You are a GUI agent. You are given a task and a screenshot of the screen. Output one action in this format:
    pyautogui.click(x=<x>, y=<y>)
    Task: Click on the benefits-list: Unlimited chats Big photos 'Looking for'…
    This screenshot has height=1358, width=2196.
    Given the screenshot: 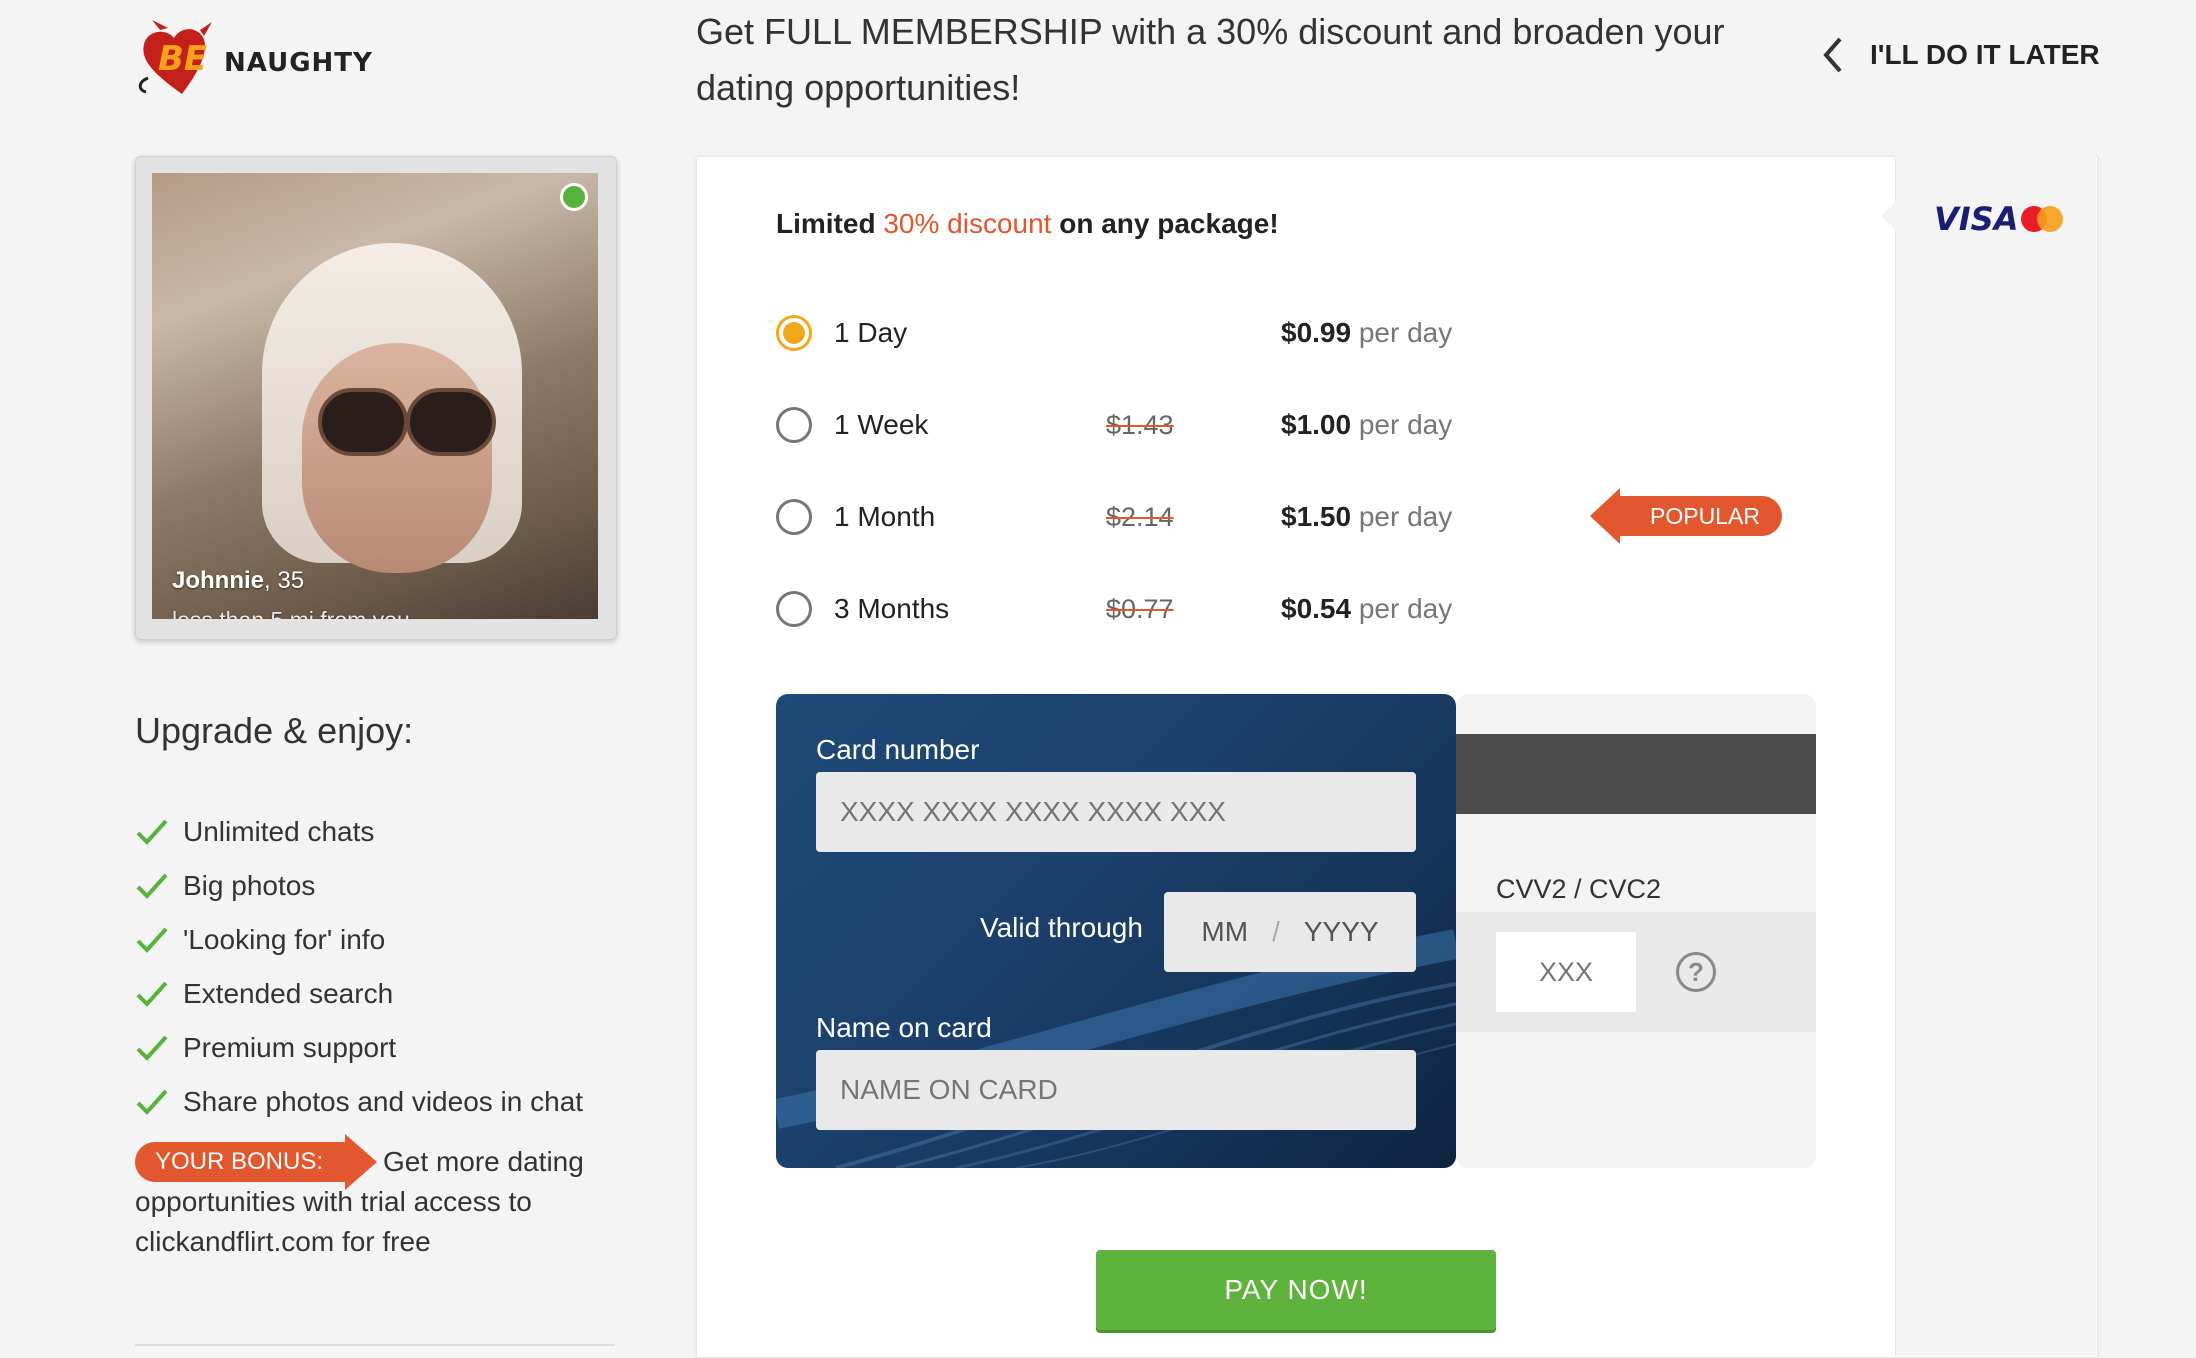 What is the action you would take?
    pyautogui.click(x=359, y=967)
    